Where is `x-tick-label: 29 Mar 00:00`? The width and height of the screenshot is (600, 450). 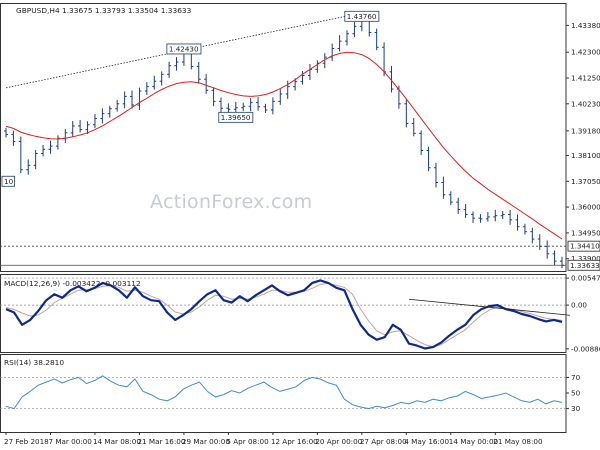 x-tick-label: 29 Mar 00:00 is located at coordinates (206, 441).